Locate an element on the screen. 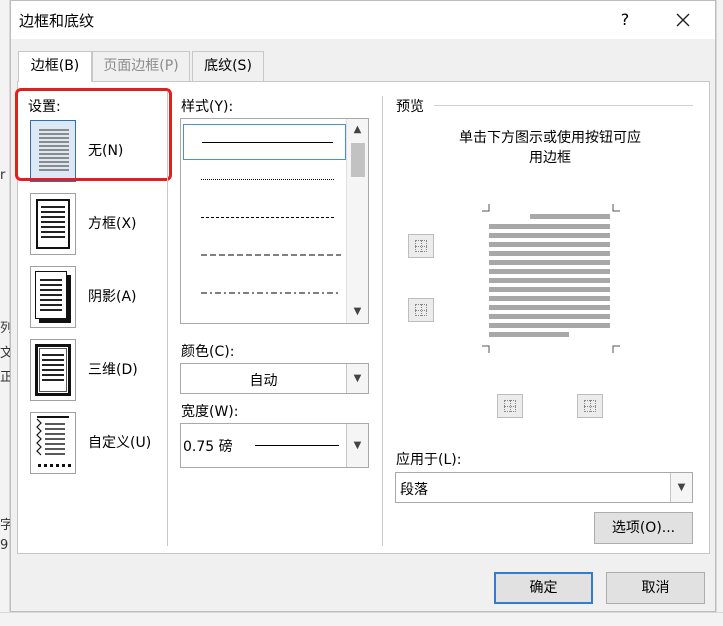  page-box-icon is located at coordinates (53, 224).